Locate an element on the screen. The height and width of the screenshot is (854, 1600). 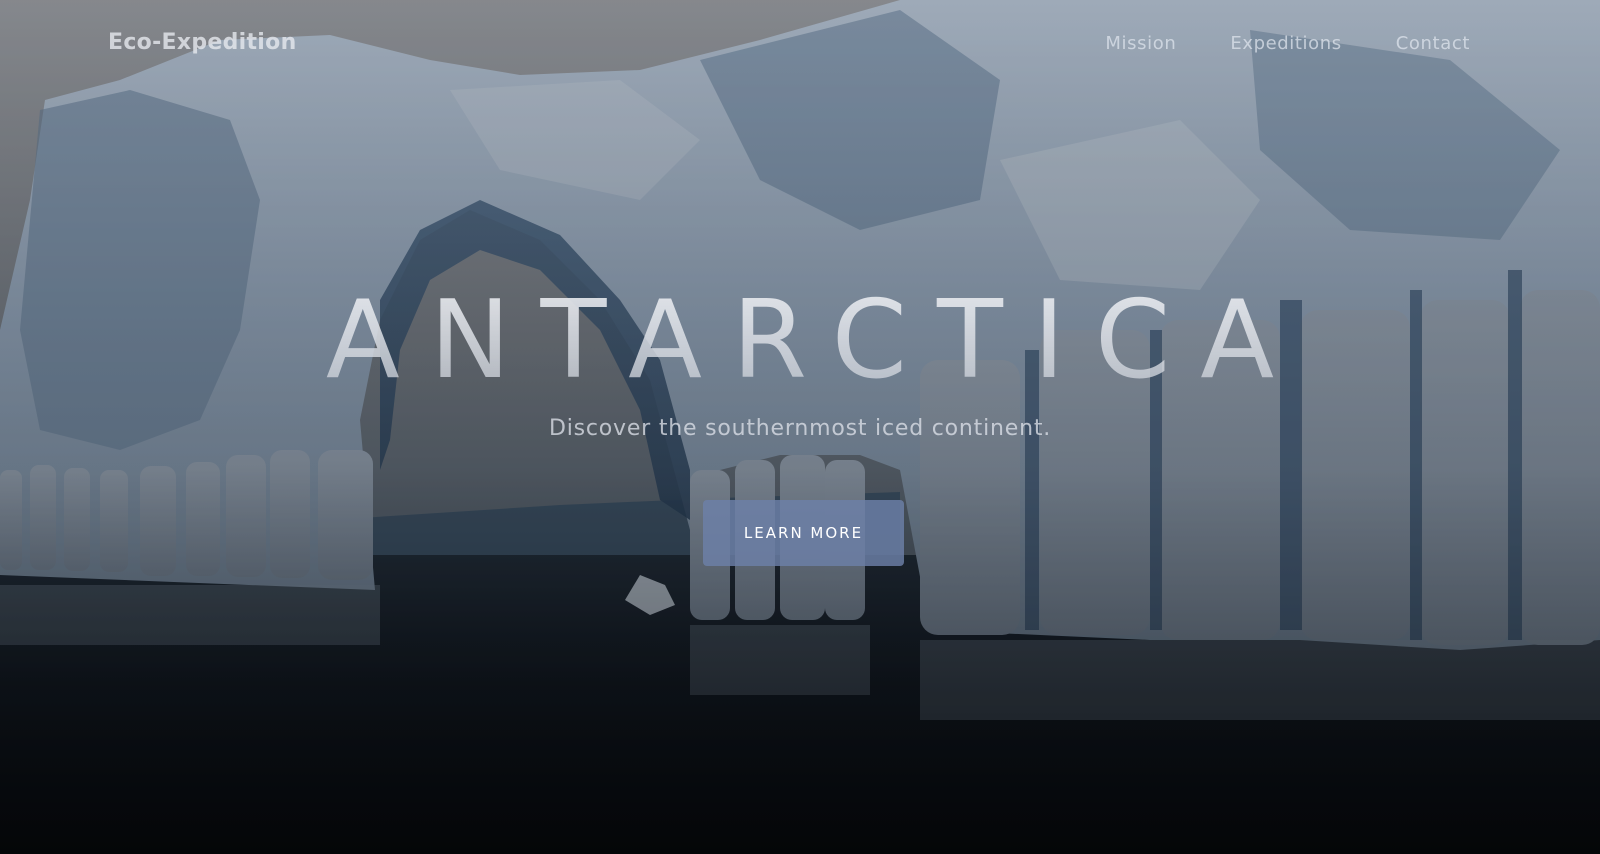
hero-title: ANTARCTICA is located at coordinates (800, 341).